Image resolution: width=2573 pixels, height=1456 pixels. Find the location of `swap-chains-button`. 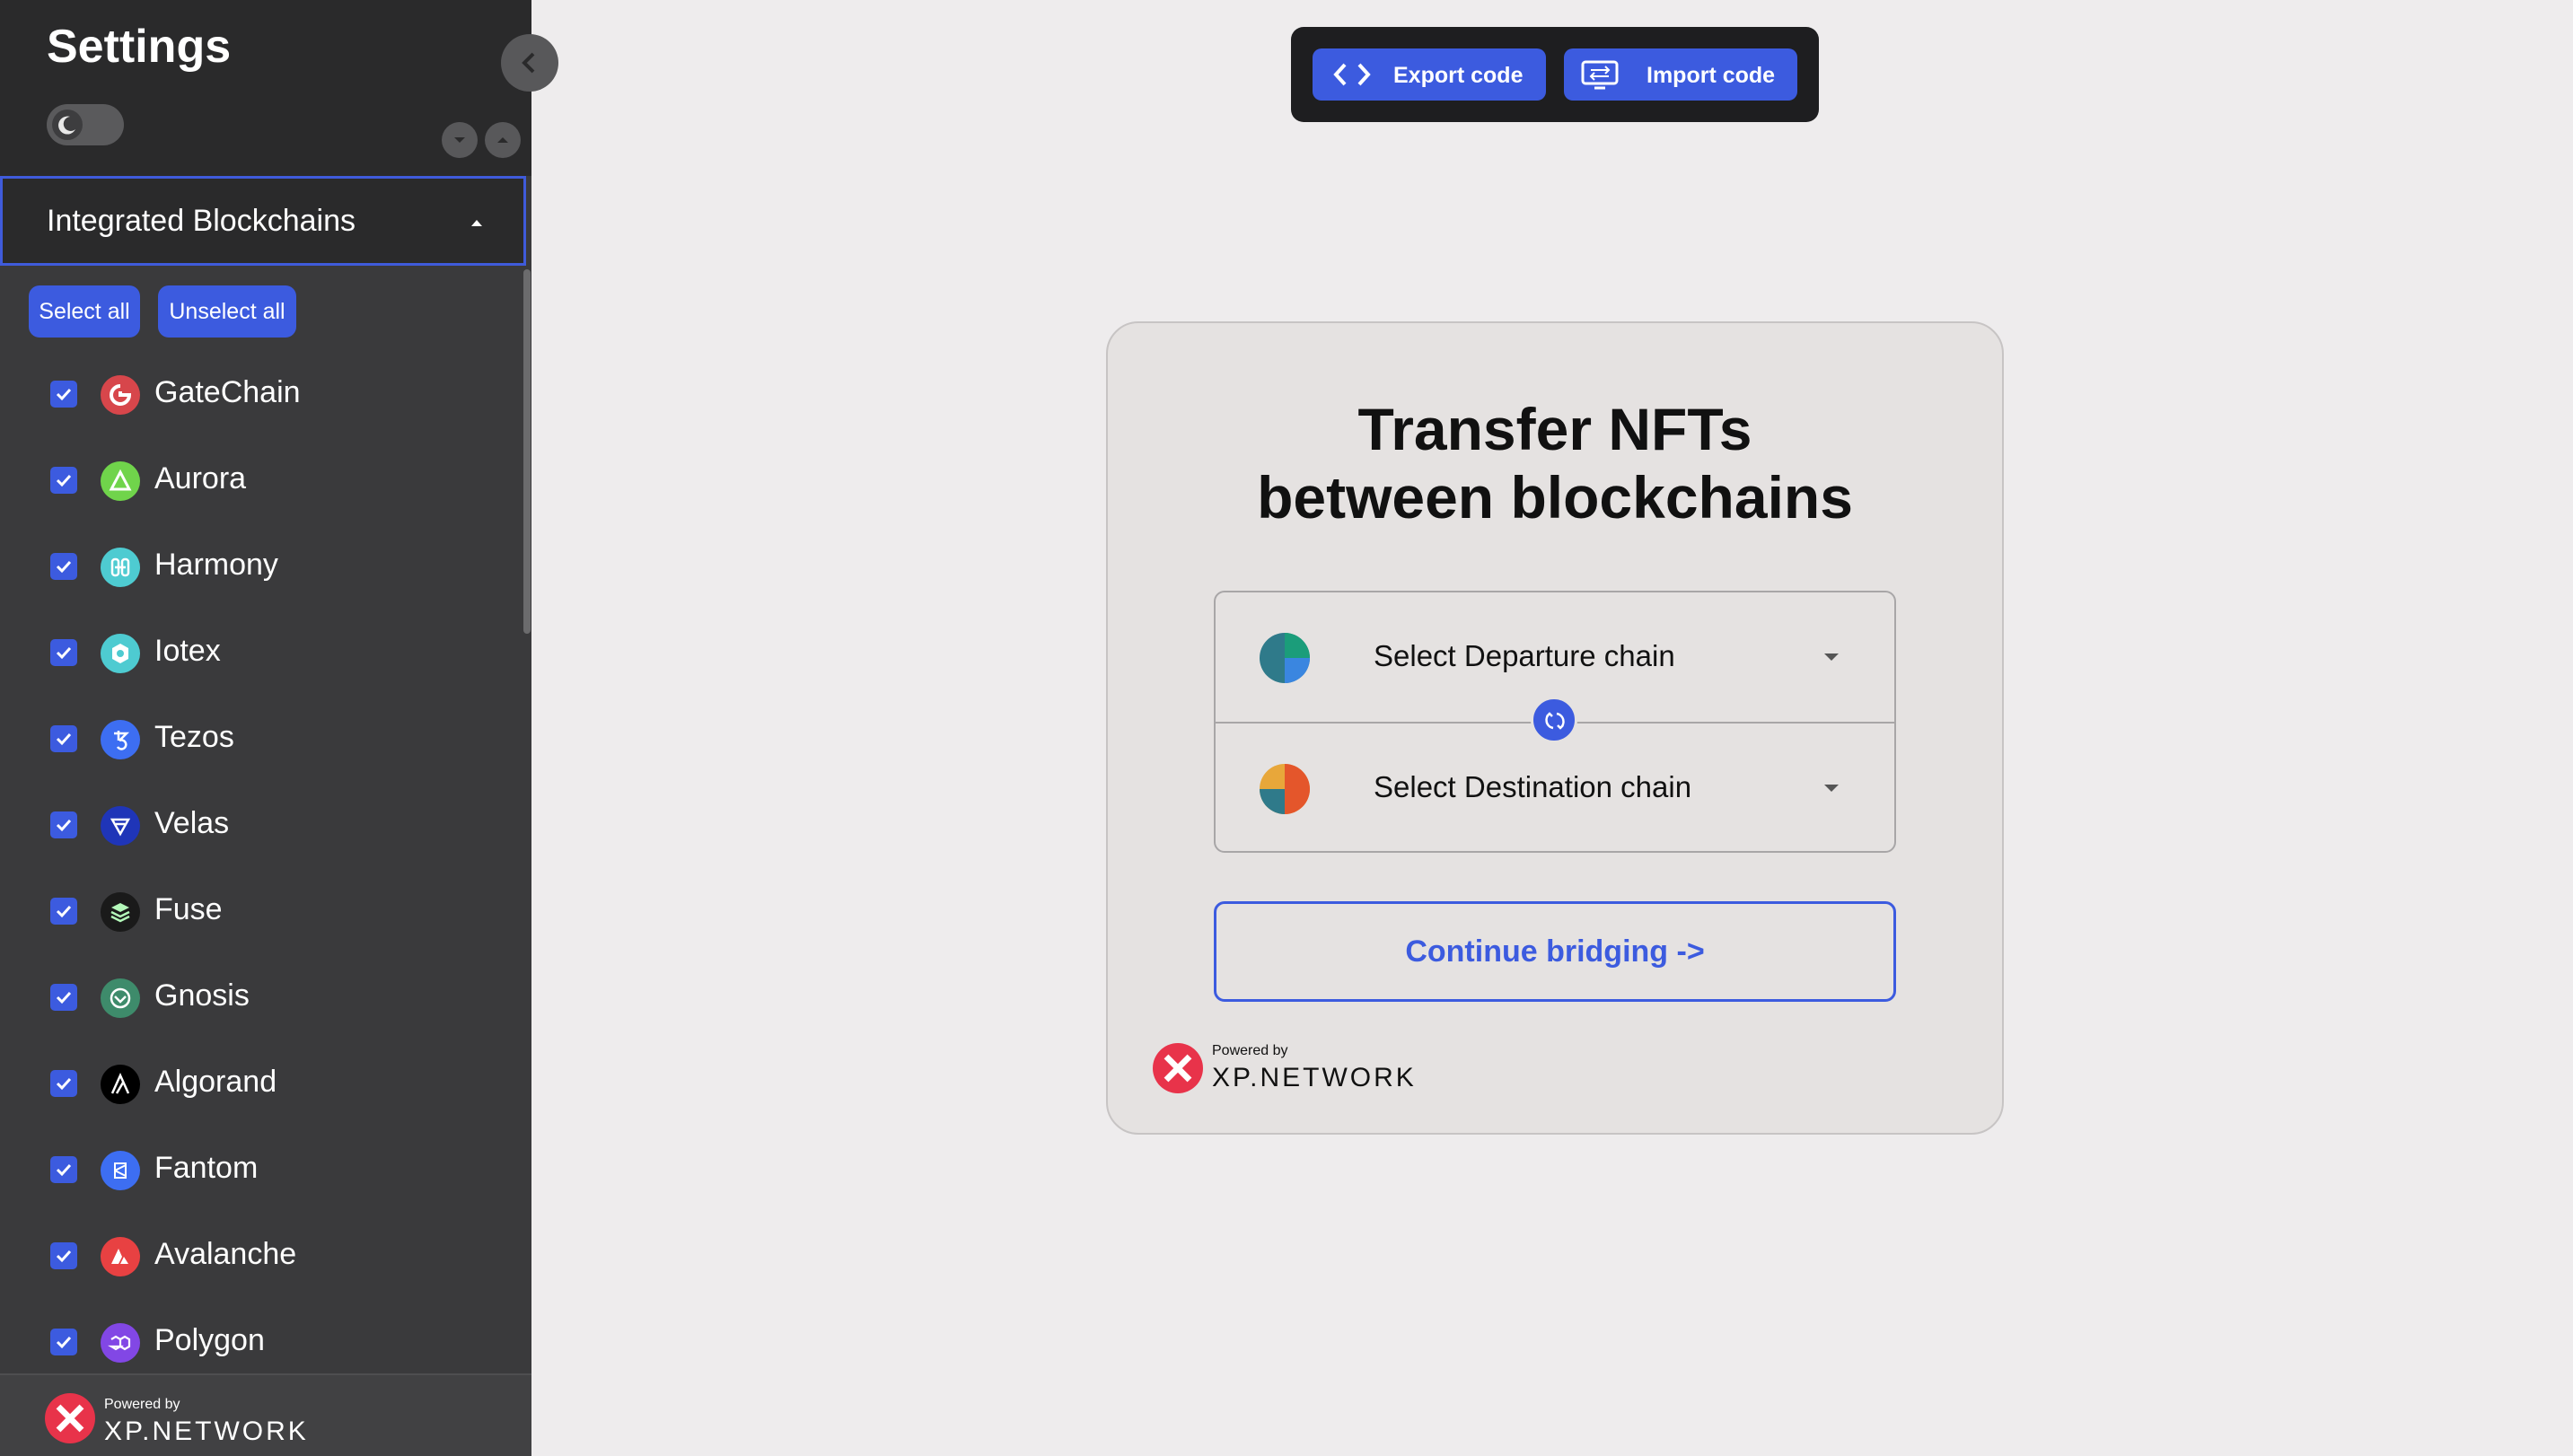

swap-chains-button is located at coordinates (1554, 720).